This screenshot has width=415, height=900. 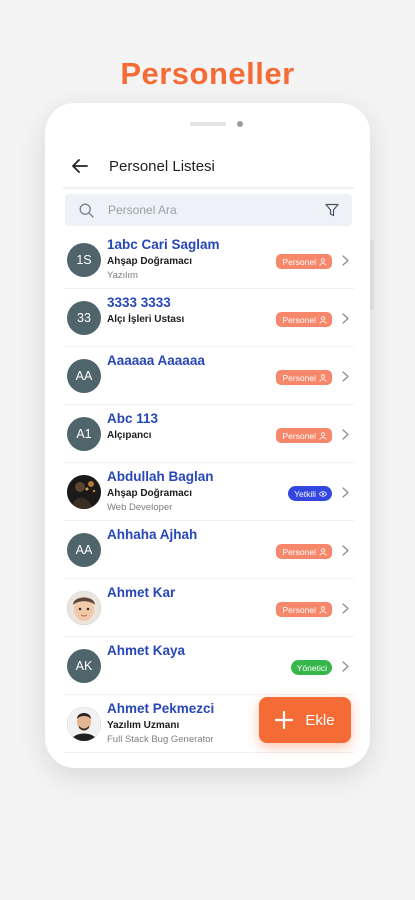 I want to click on person-subtitle: Web Developer, so click(x=140, y=507).